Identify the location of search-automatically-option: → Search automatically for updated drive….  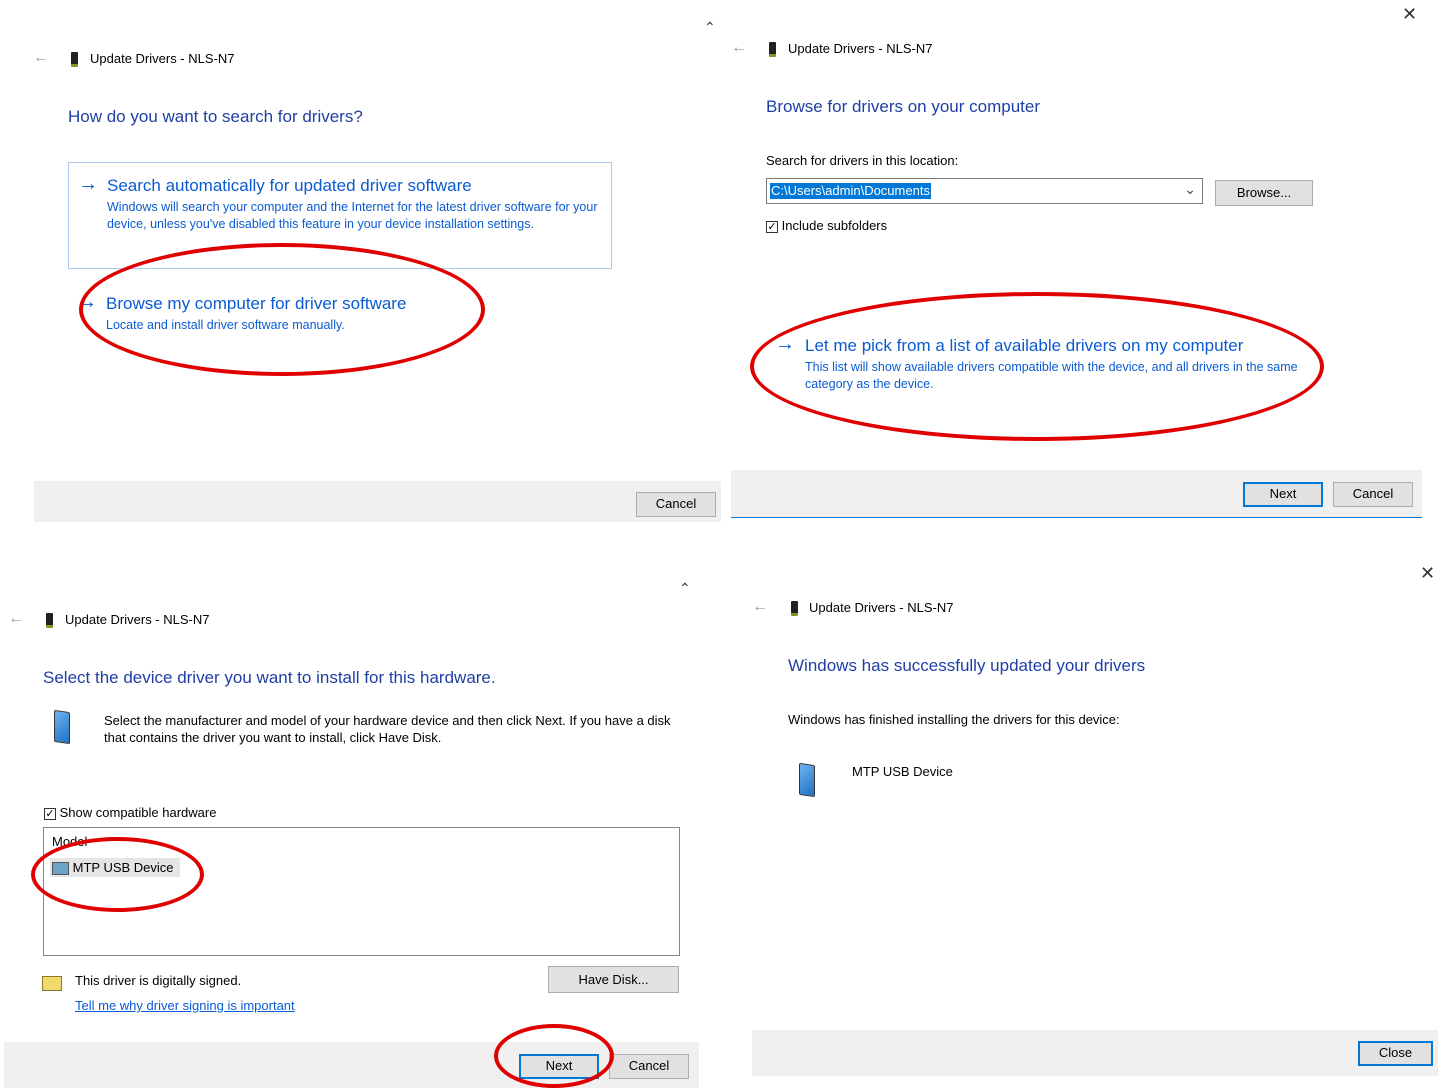
(340, 215).